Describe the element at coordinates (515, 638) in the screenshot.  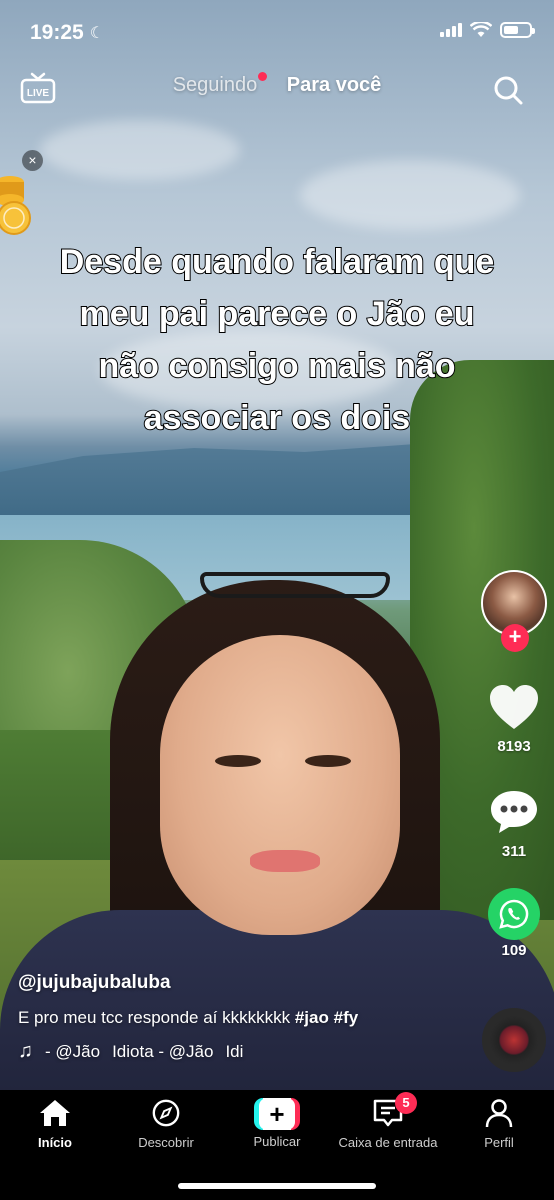
I see `follow-button: +` at that location.